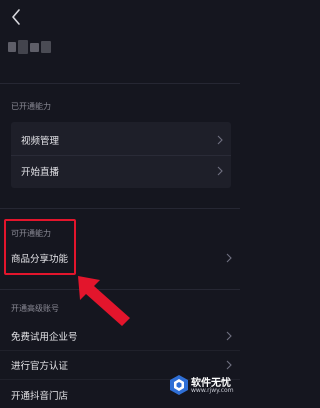 Image resolution: width=320 pixels, height=408 pixels. What do you see at coordinates (212, 390) in the screenshot?
I see `watermark-subtitle: www.rjwy.com` at bounding box center [212, 390].